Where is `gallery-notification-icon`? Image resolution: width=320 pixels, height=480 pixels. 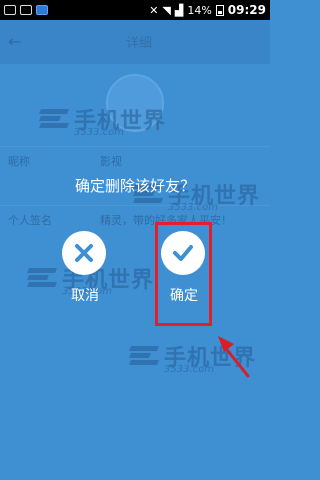
gallery-notification-icon is located at coordinates (26, 10).